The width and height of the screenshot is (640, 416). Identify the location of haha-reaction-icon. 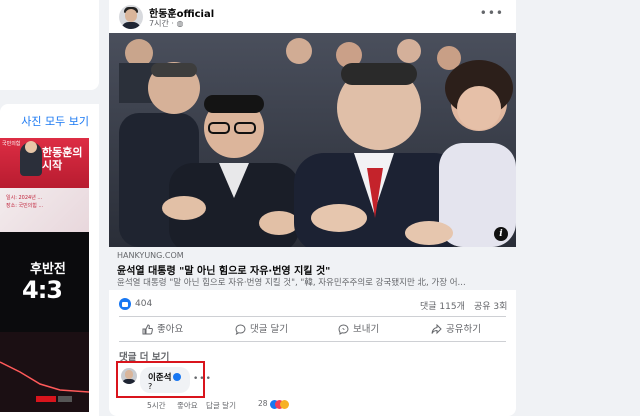
(284, 404).